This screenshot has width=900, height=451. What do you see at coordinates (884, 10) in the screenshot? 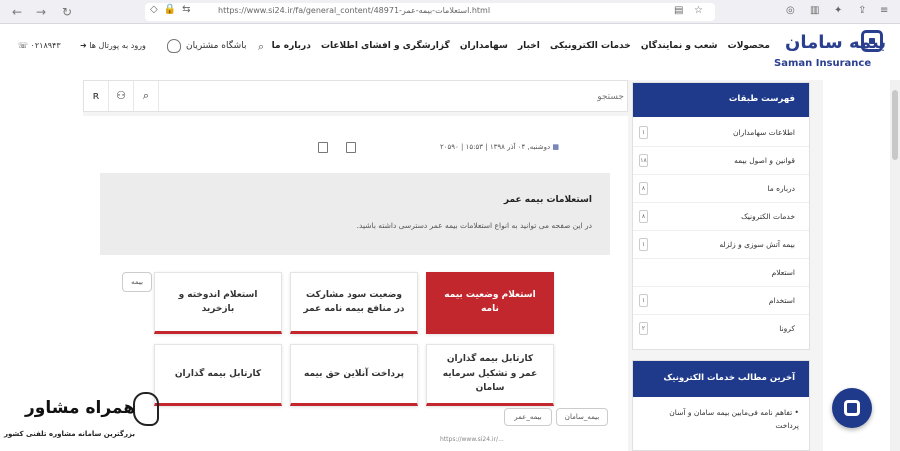
I see `menu-icon: ≡` at bounding box center [884, 10].